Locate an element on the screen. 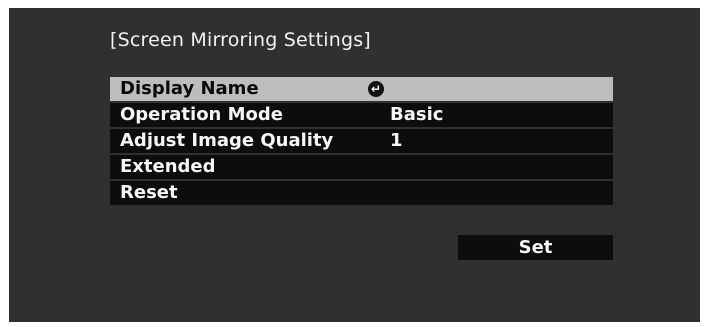 This screenshot has width=709, height=327. menu-item-value: Basic is located at coordinates (417, 114).